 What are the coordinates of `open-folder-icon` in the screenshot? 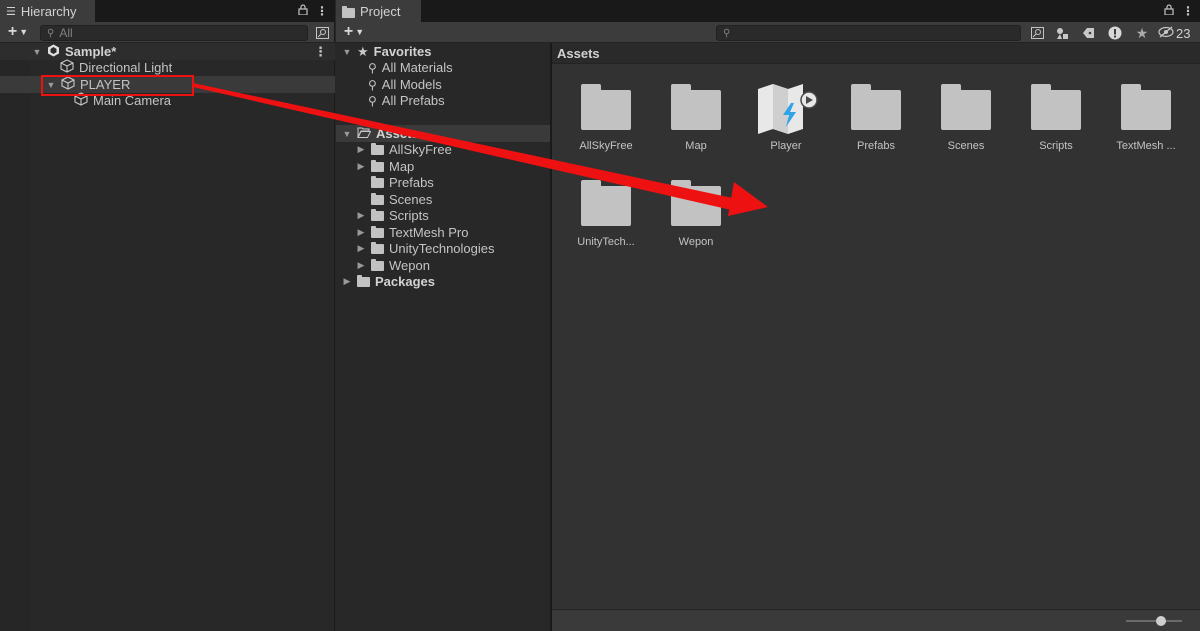 It's located at (364, 133).